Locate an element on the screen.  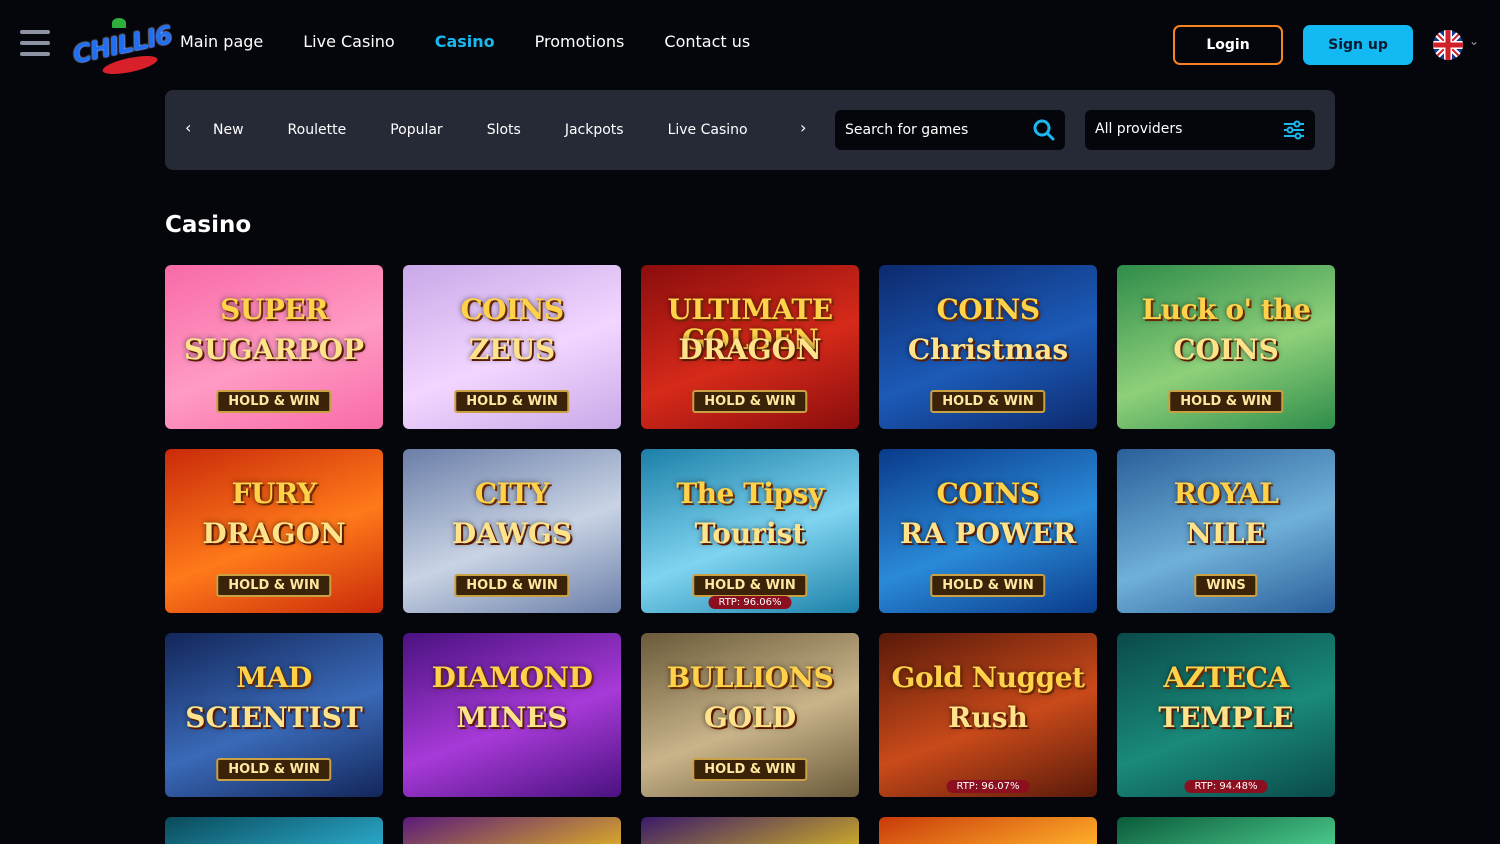
game-title-line2: DAWGS is located at coordinates (512, 533).